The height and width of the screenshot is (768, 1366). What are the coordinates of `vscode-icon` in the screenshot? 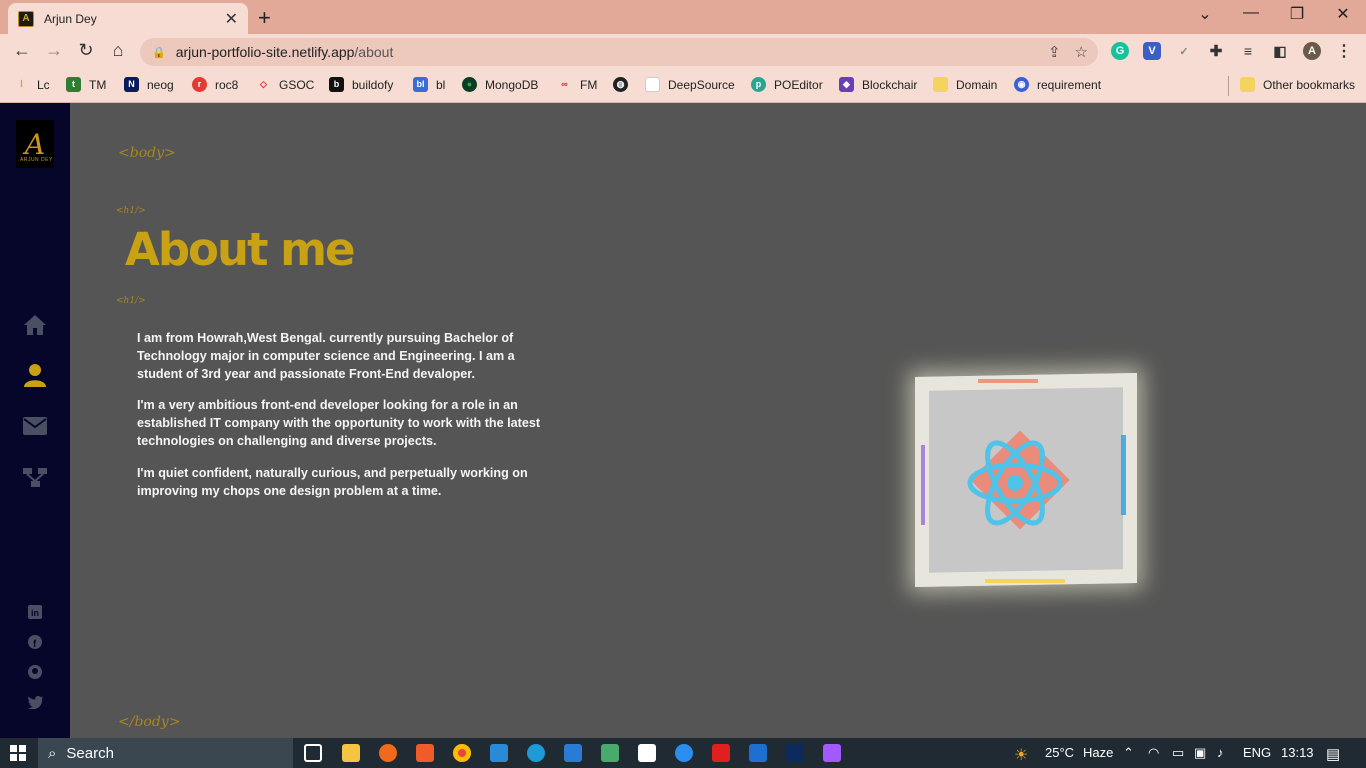 It's located at (499, 753).